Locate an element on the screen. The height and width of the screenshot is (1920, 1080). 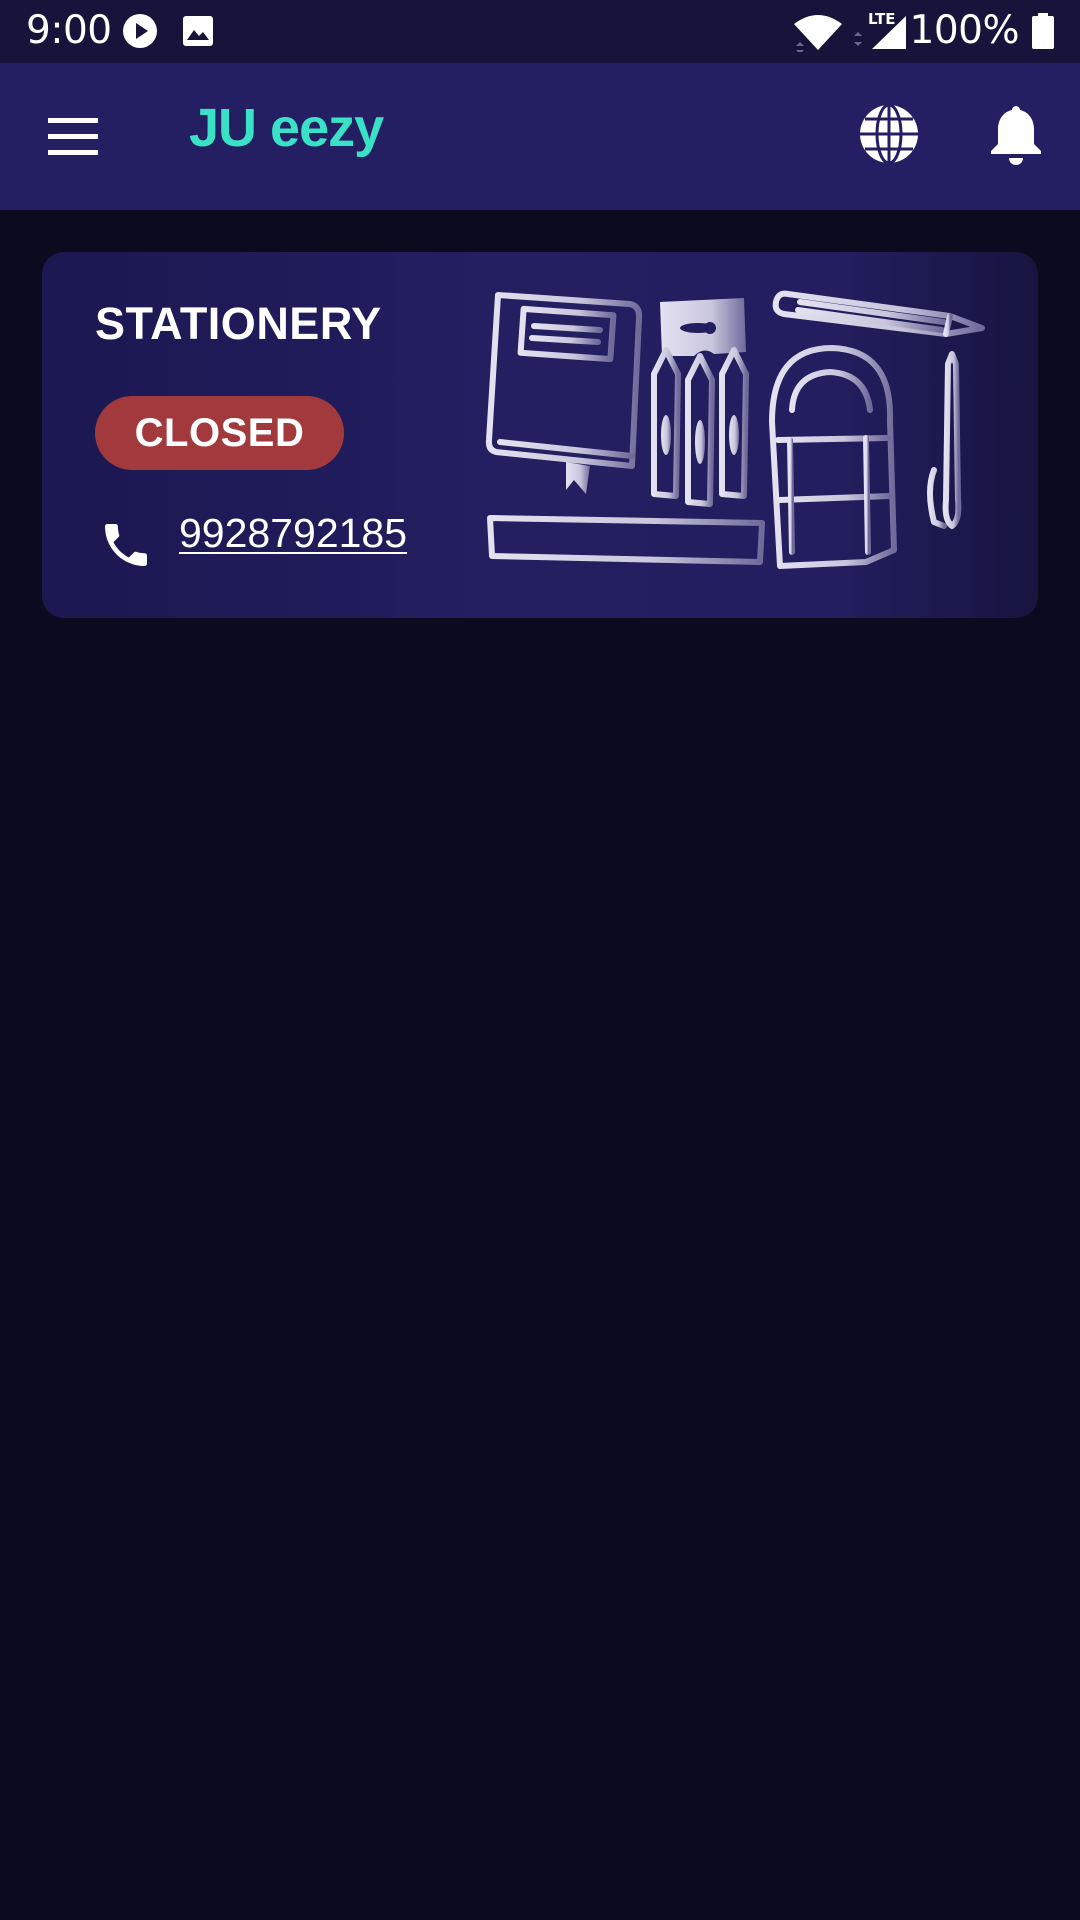
backpack-icon is located at coordinates (833, 457).